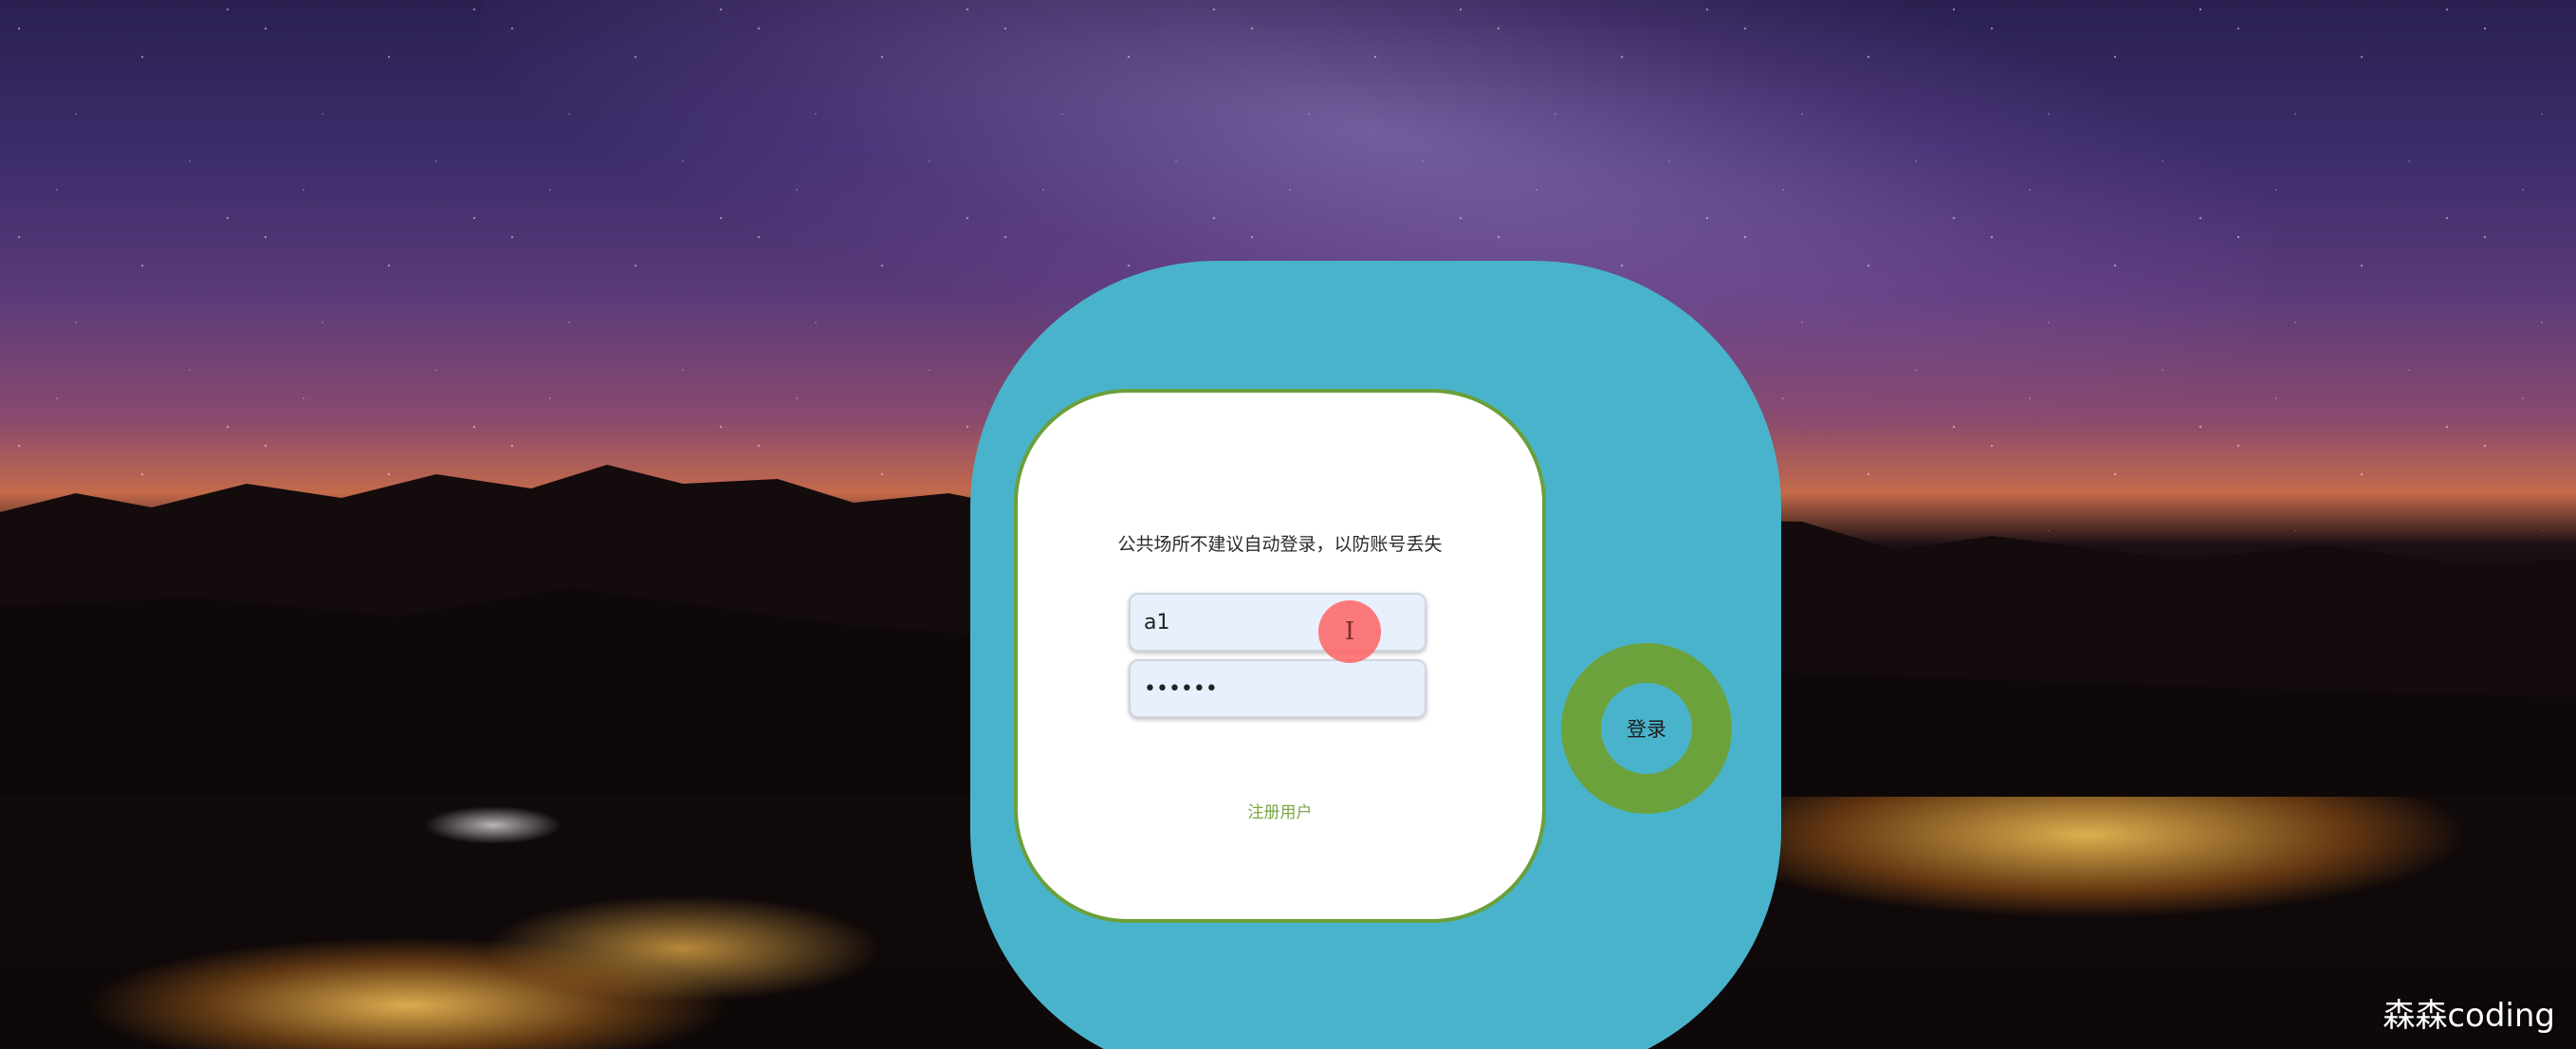 The image size is (2576, 1049). I want to click on login-button: 登录, so click(1646, 729).